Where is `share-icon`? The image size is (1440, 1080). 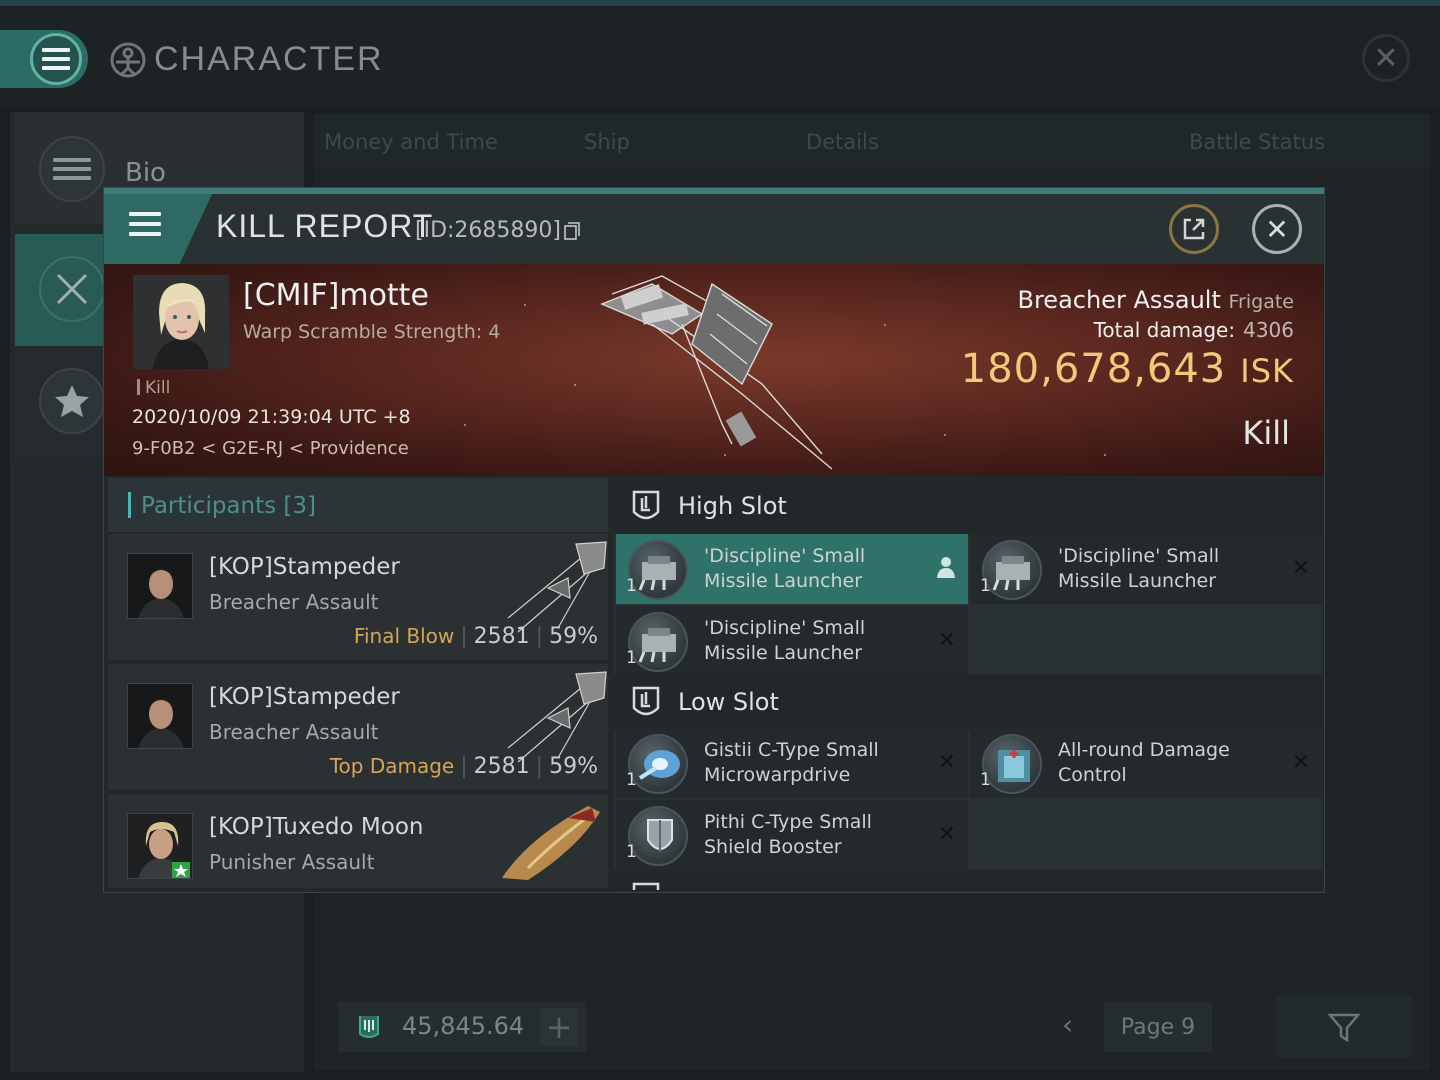 share-icon is located at coordinates (1194, 229).